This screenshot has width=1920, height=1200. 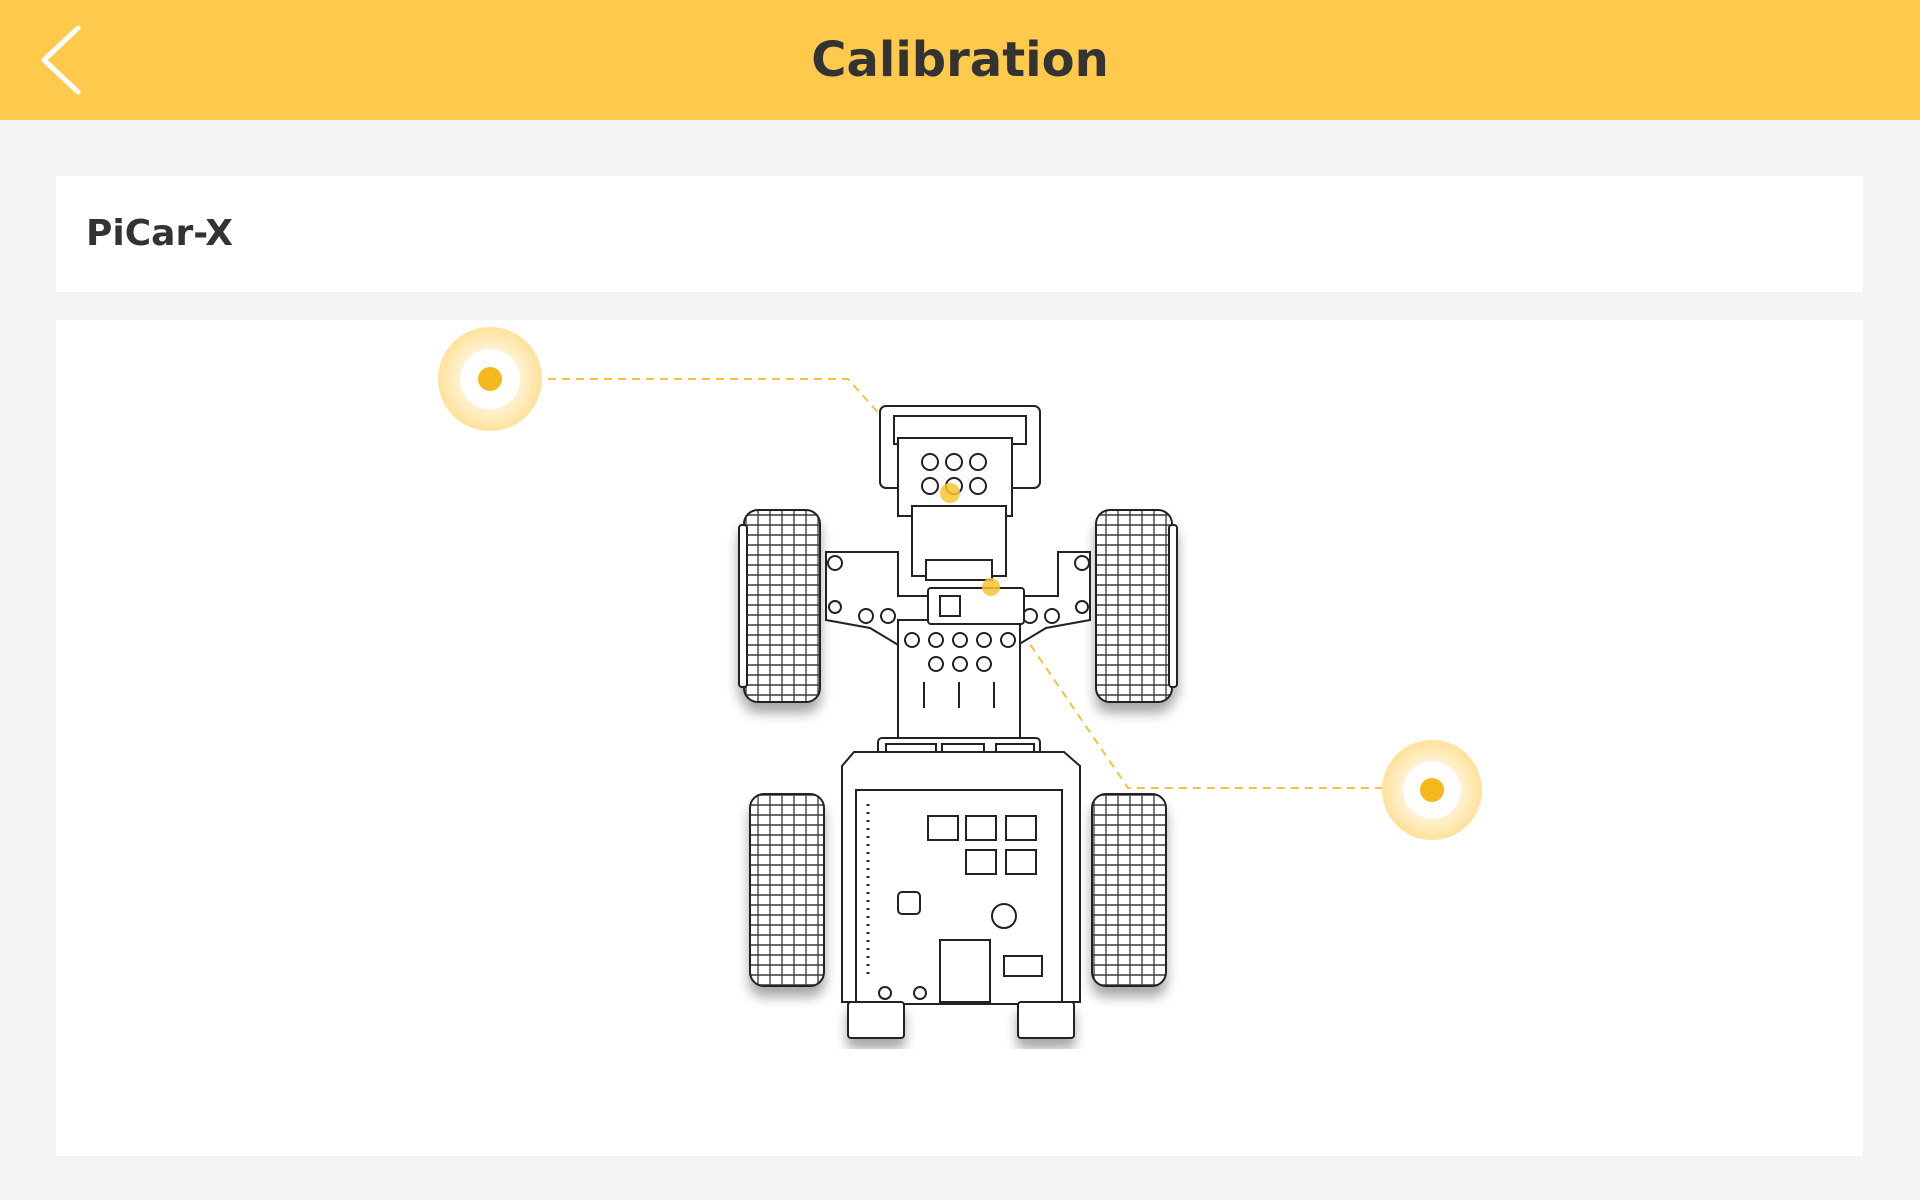 I want to click on page-title: Calibration, so click(x=960, y=60).